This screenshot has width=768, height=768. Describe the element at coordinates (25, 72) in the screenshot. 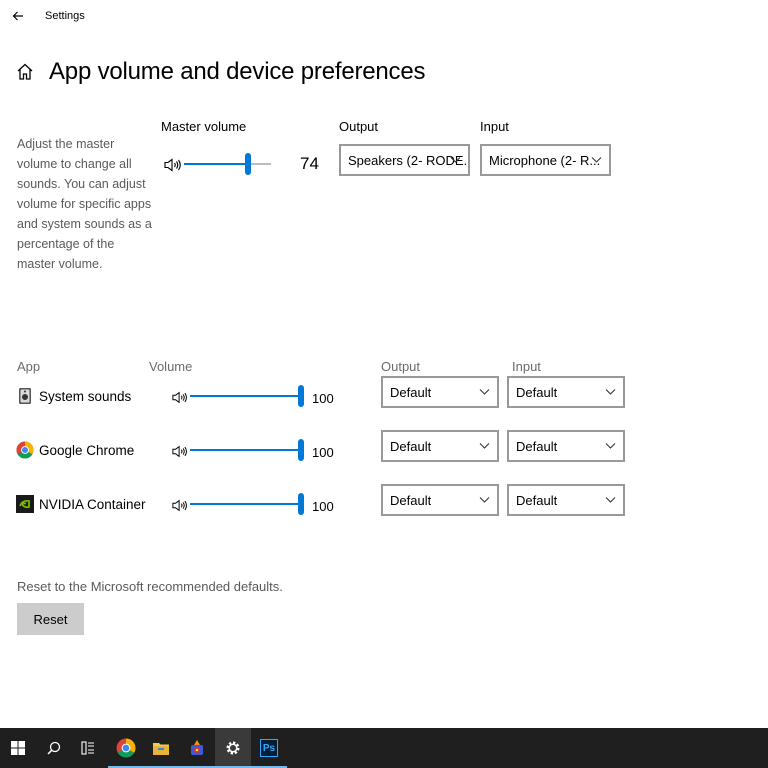

I see `home-icon` at that location.